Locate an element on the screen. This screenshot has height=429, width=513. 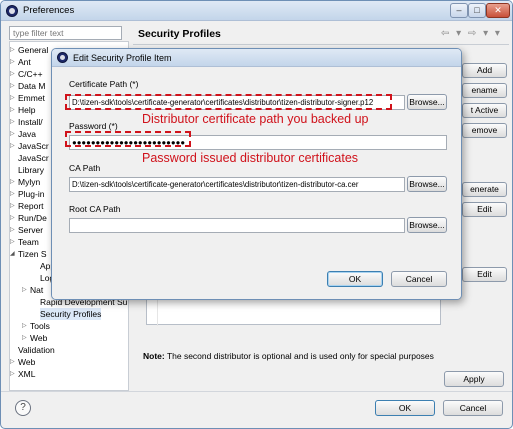
window-titlebar: Preferences – □ ✕ is located at coordinates (256, 11).